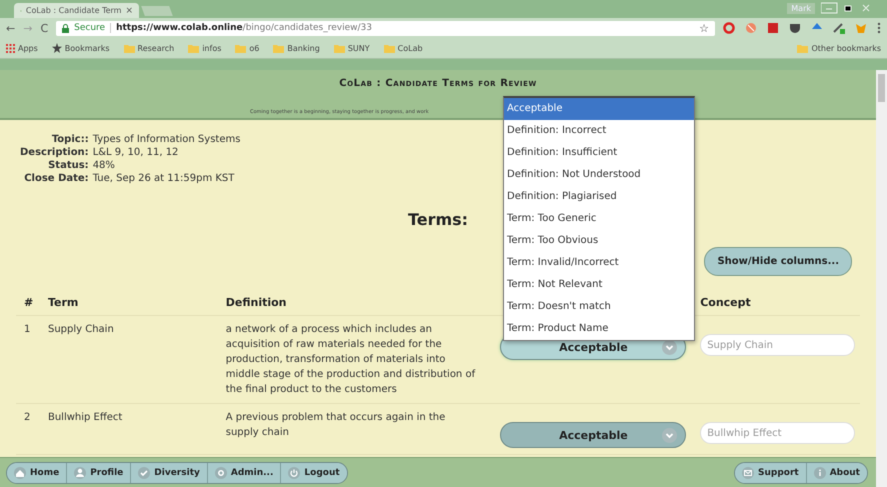 The height and width of the screenshot is (487, 887). What do you see at coordinates (68, 165) in the screenshot?
I see `info-label: Status:` at bounding box center [68, 165].